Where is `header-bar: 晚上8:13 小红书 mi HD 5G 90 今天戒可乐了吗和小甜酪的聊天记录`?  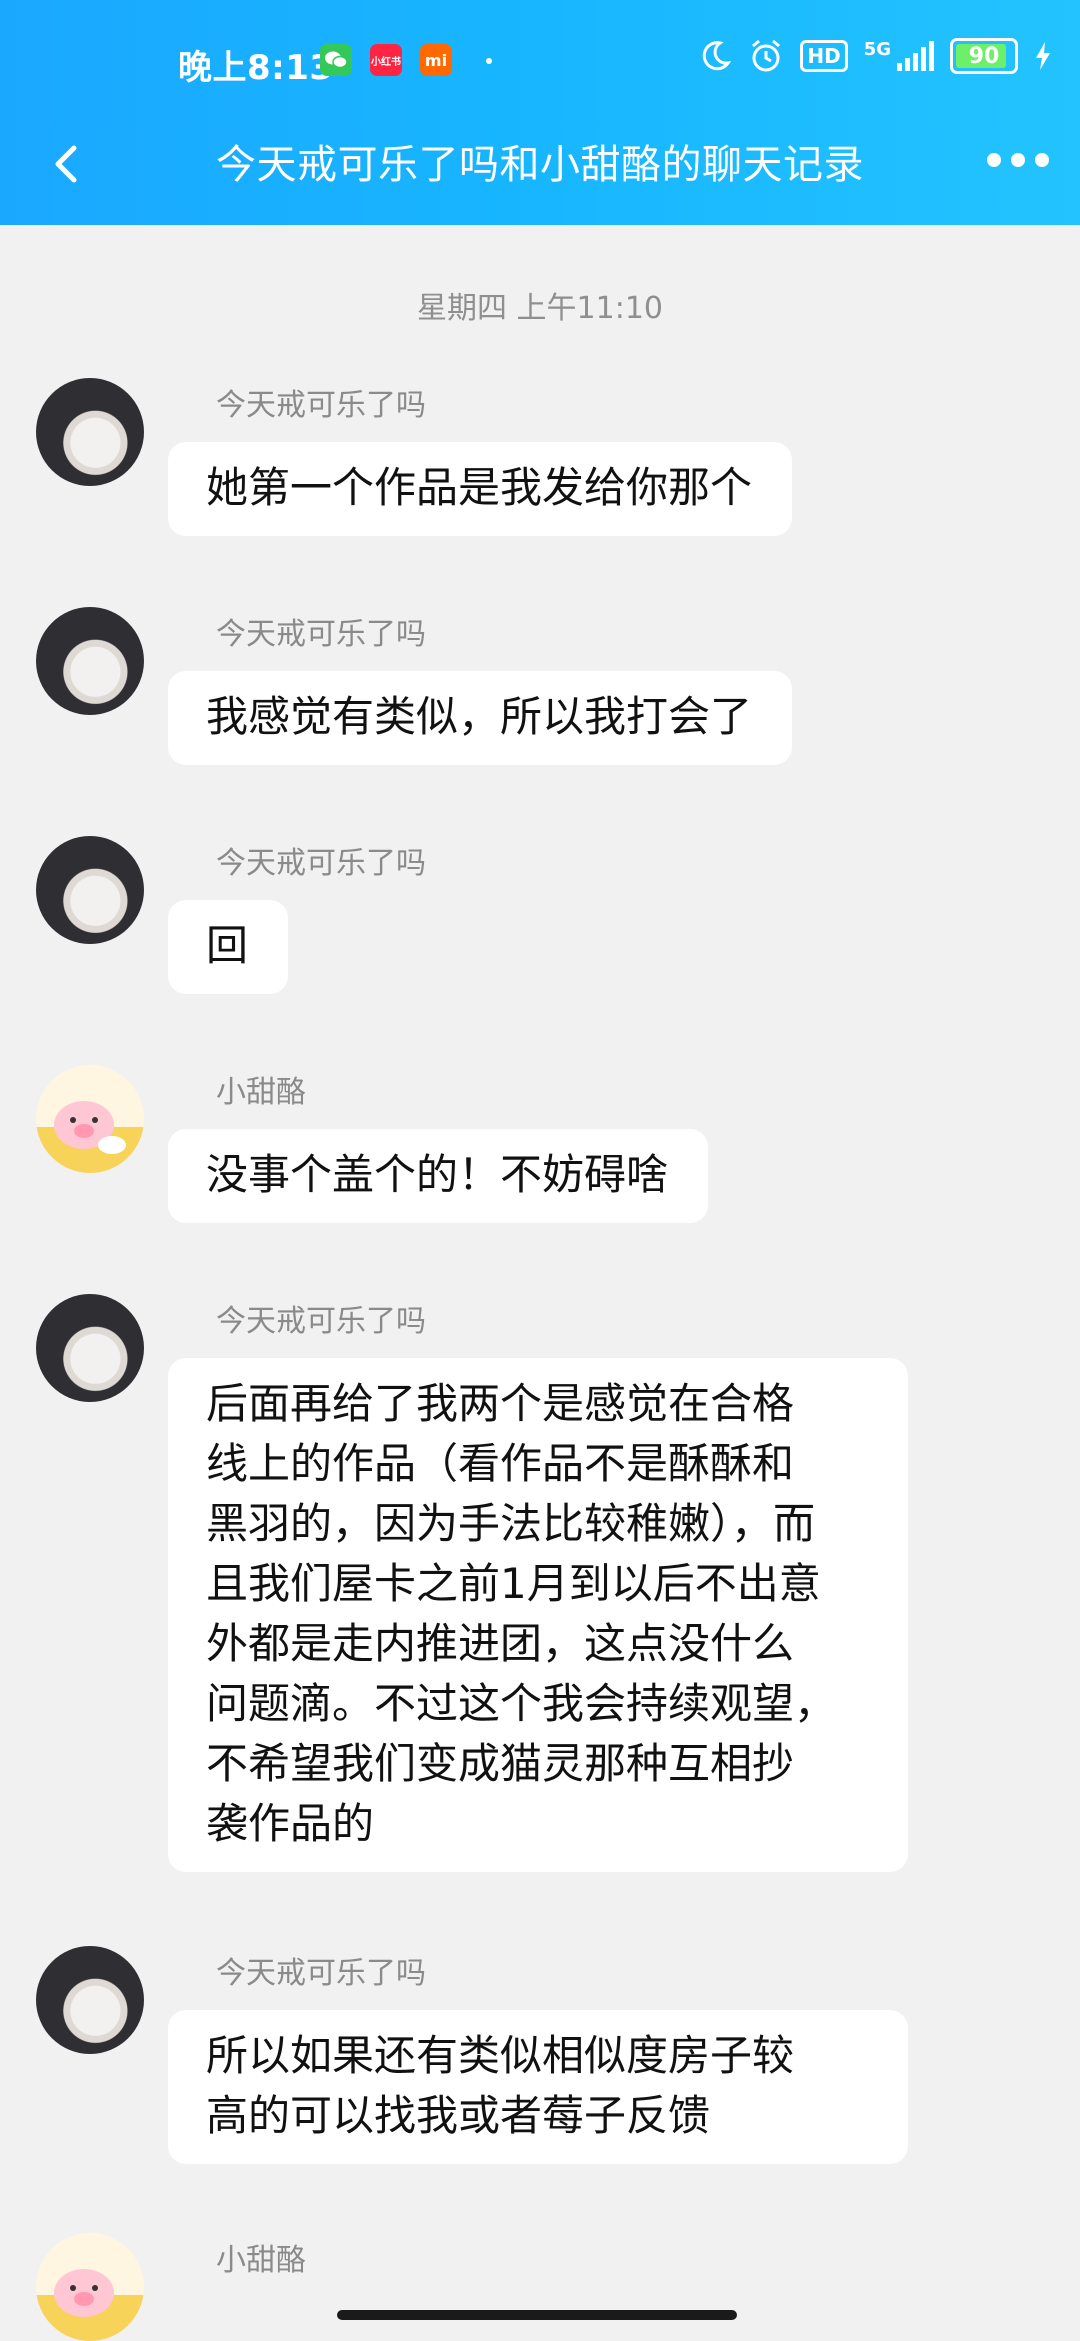
header-bar: 晚上8:13 小红书 mi HD 5G 90 今天戒可乐了吗和小甜酪的聊天记录 is located at coordinates (540, 112).